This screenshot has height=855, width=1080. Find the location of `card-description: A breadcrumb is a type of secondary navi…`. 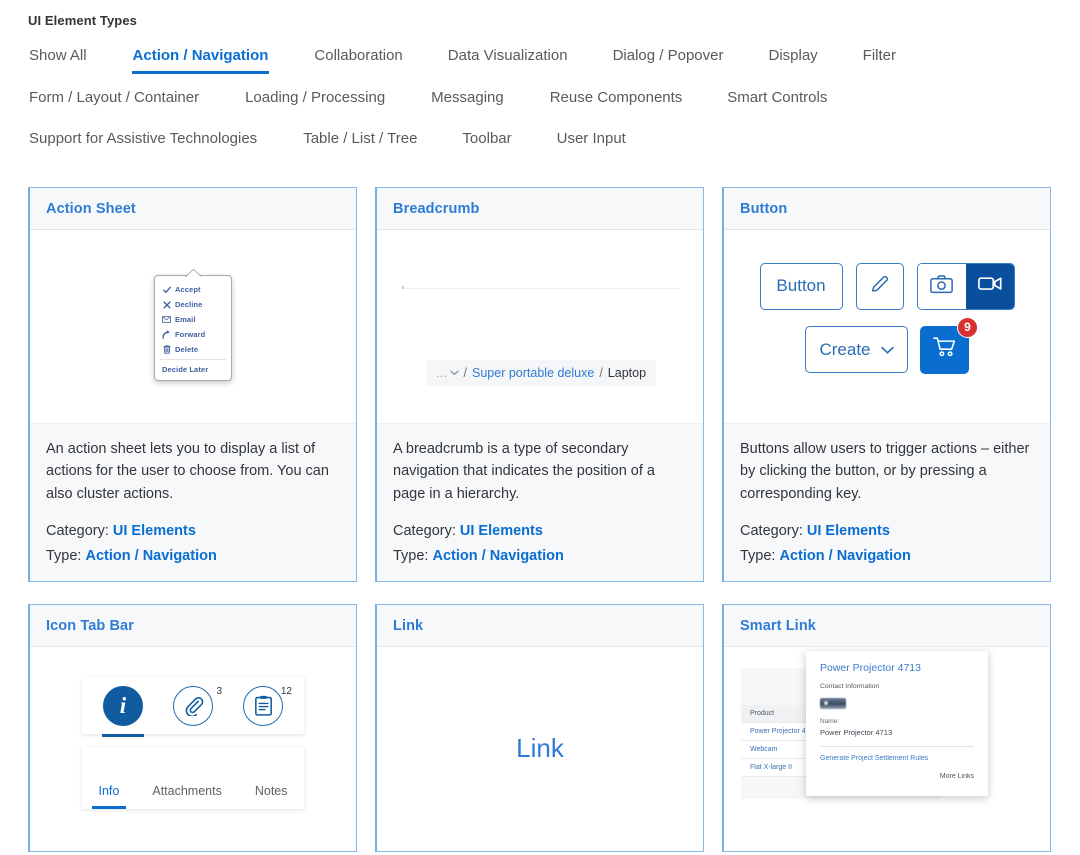

card-description: A breadcrumb is a type of secondary navi… is located at coordinates (524, 471).